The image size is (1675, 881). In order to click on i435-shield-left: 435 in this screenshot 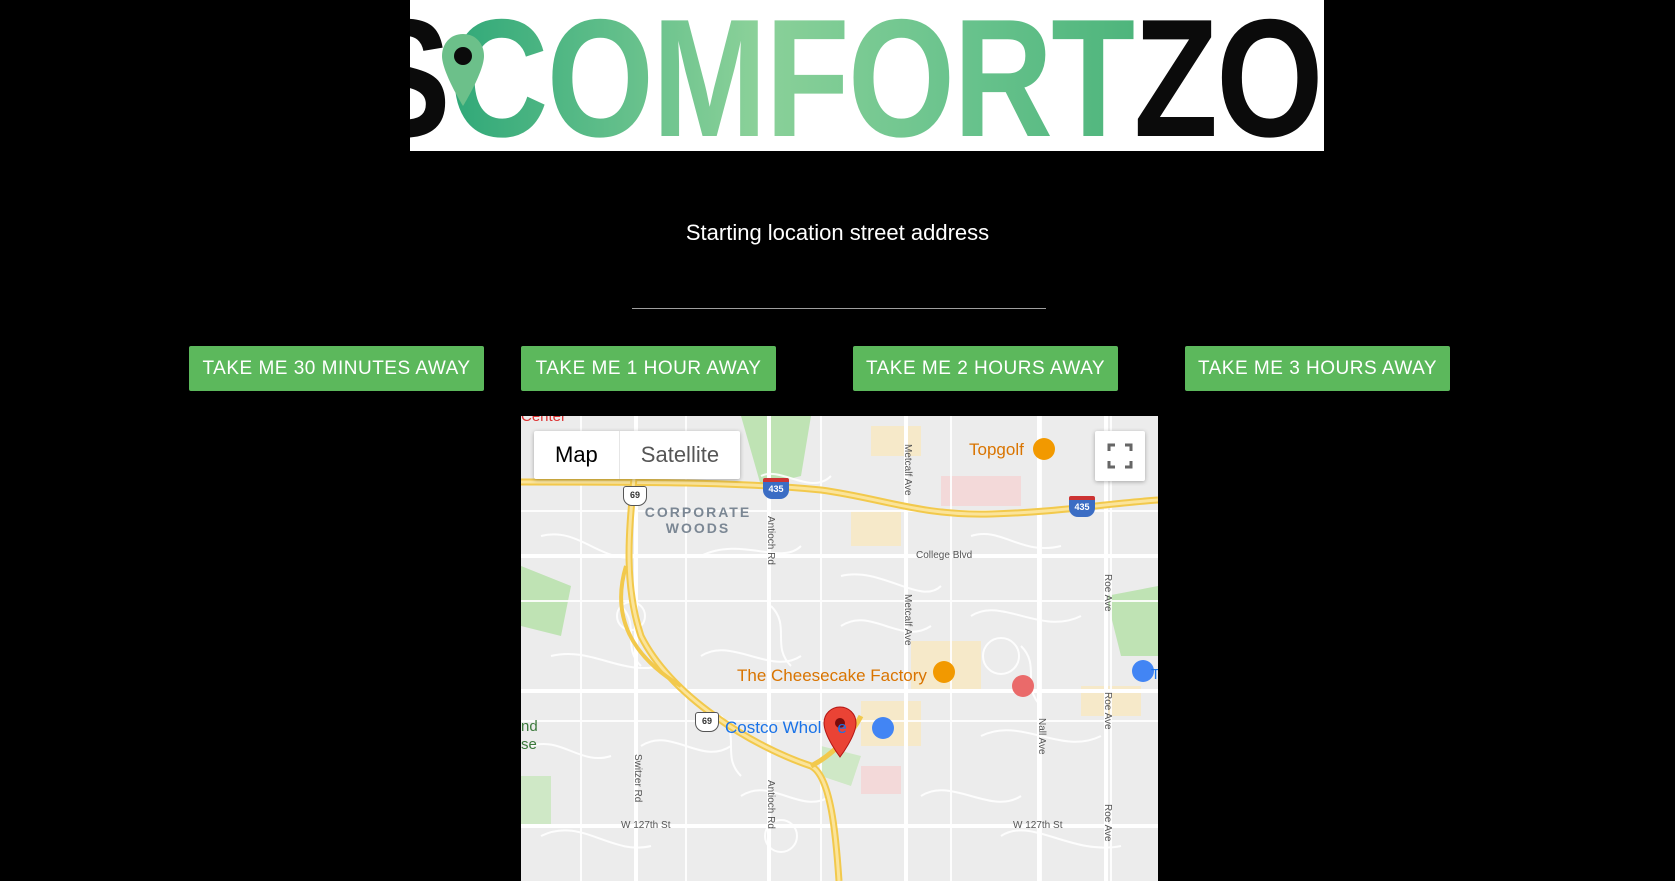, I will do `click(776, 488)`.